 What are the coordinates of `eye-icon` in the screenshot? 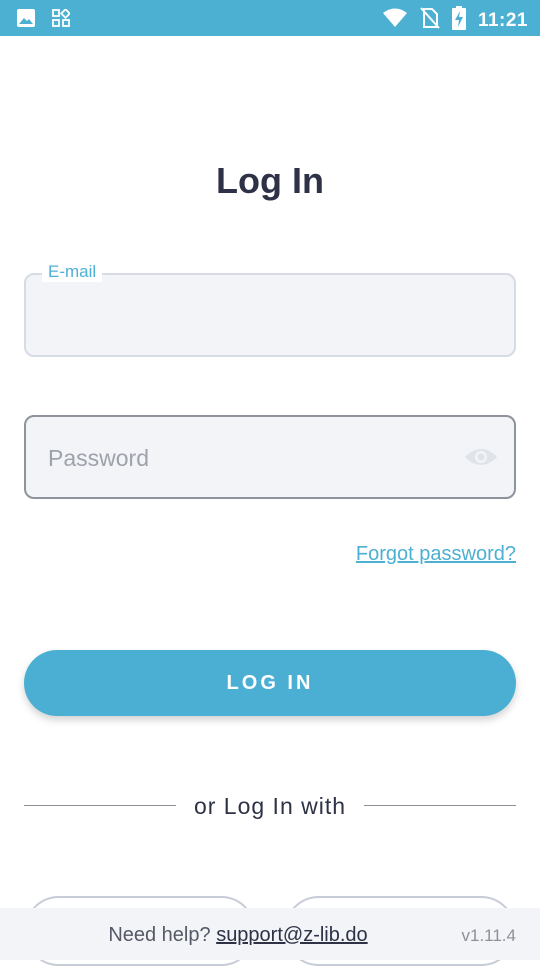 It's located at (481, 457).